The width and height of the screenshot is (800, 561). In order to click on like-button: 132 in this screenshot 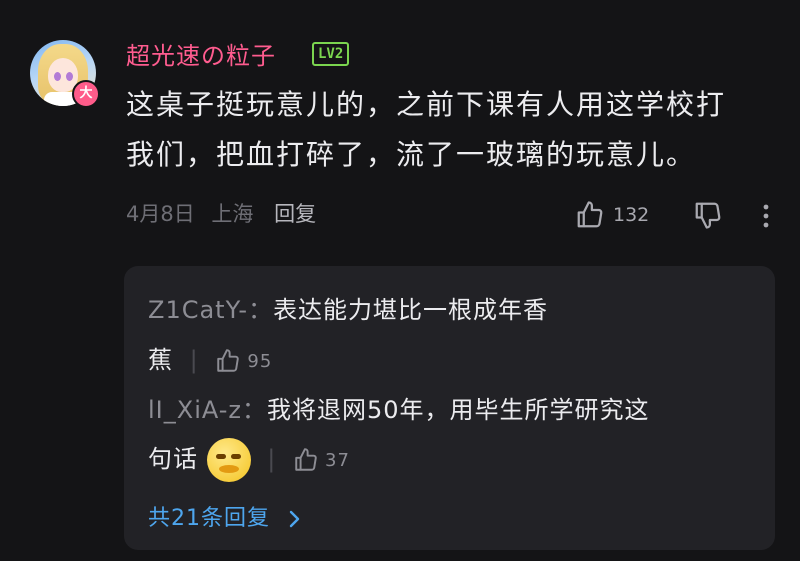, I will do `click(612, 215)`.